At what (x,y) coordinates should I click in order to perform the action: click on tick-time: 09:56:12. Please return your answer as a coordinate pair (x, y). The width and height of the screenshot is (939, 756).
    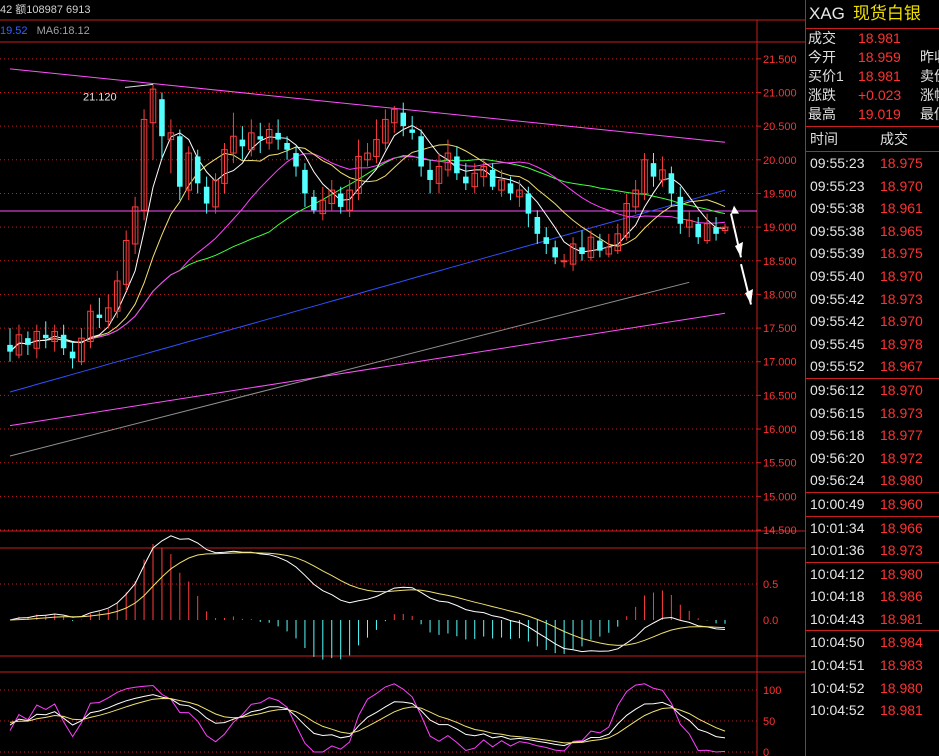
    Looking at the image, I should click on (837, 389).